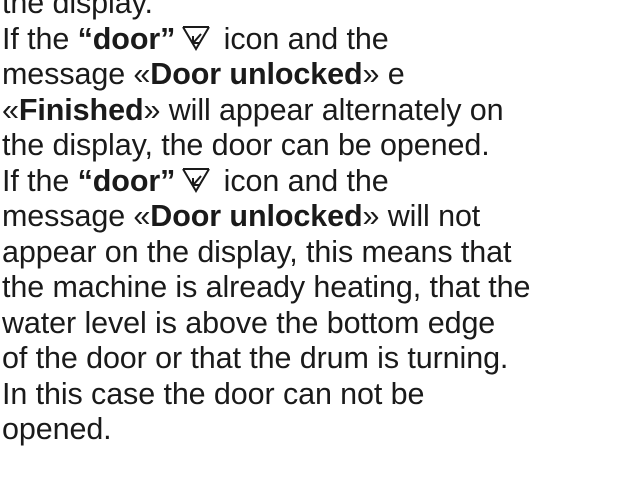 This screenshot has height=478, width=618. Describe the element at coordinates (255, 358) in the screenshot. I see `text-fragment: of the door or that the drum is turning.` at that location.